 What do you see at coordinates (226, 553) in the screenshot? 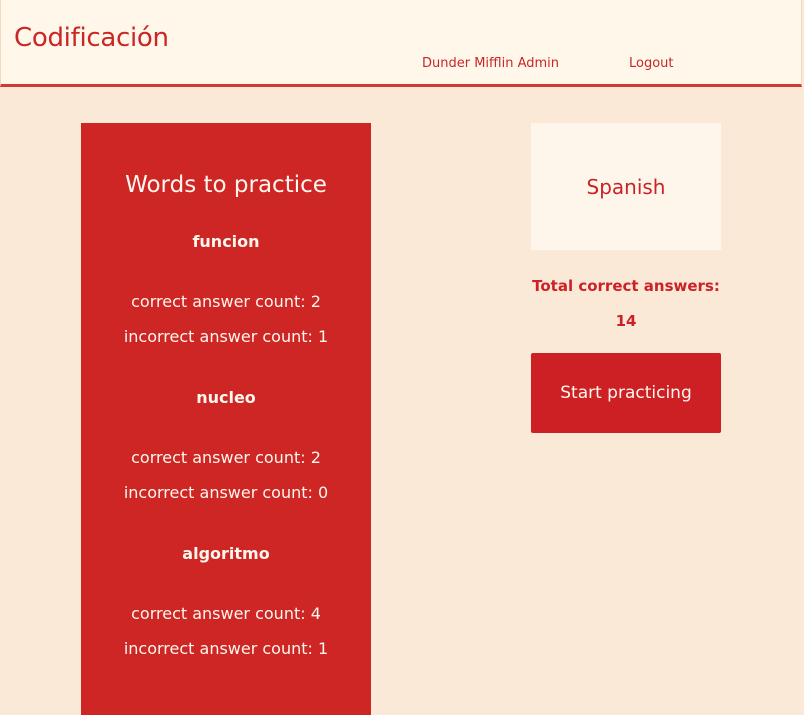
I see `word-name: algoritmo` at bounding box center [226, 553].